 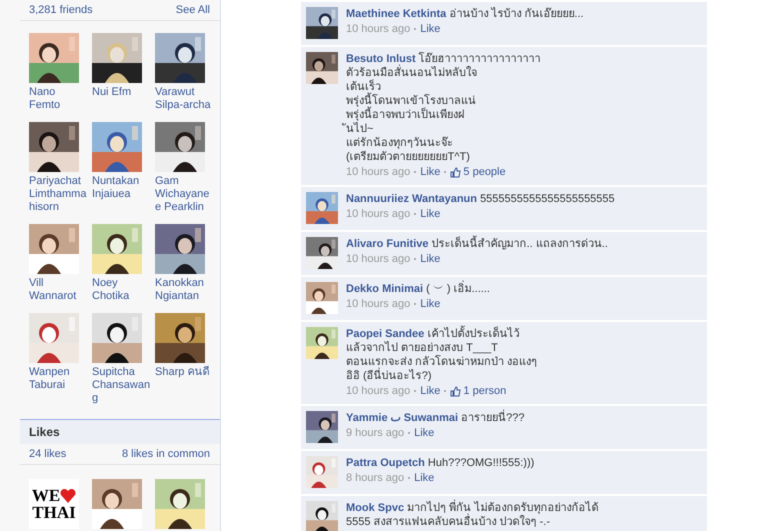 I want to click on friend-name: Supitcha Chansawang, so click(x=122, y=385).